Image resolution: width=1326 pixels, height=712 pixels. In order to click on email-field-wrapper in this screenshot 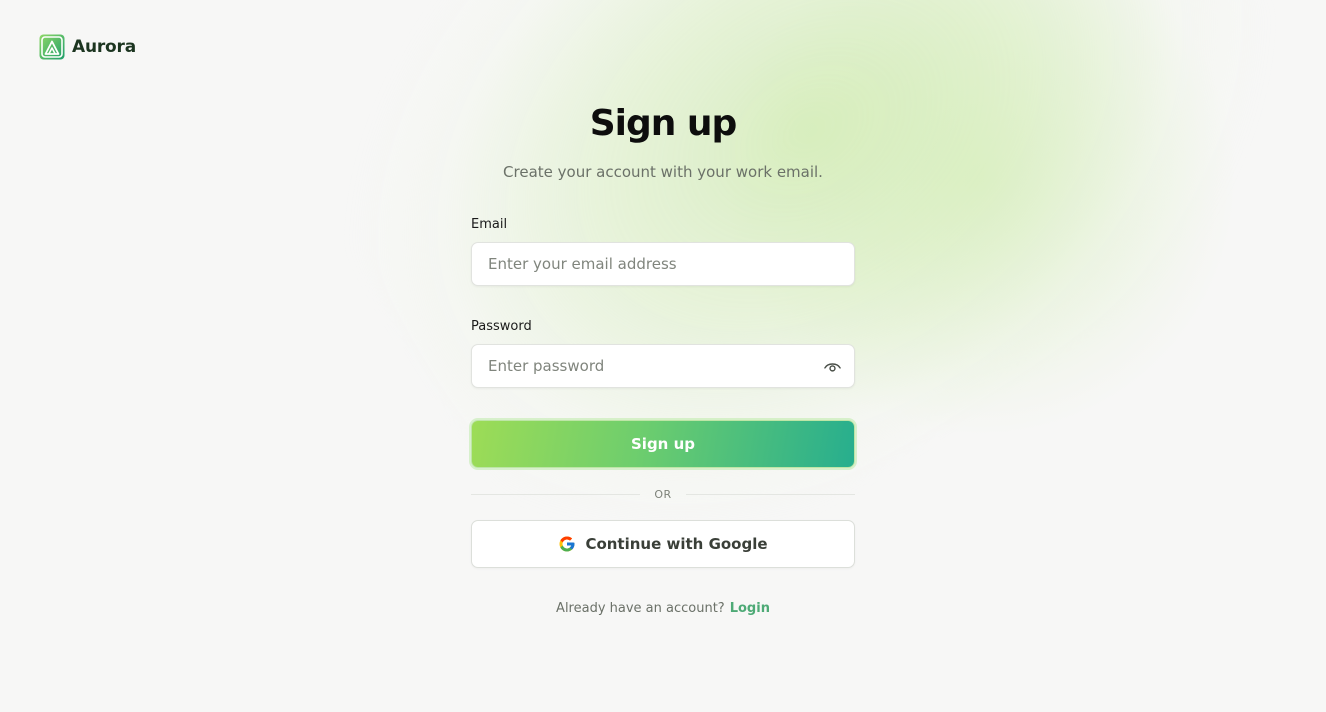, I will do `click(663, 264)`.